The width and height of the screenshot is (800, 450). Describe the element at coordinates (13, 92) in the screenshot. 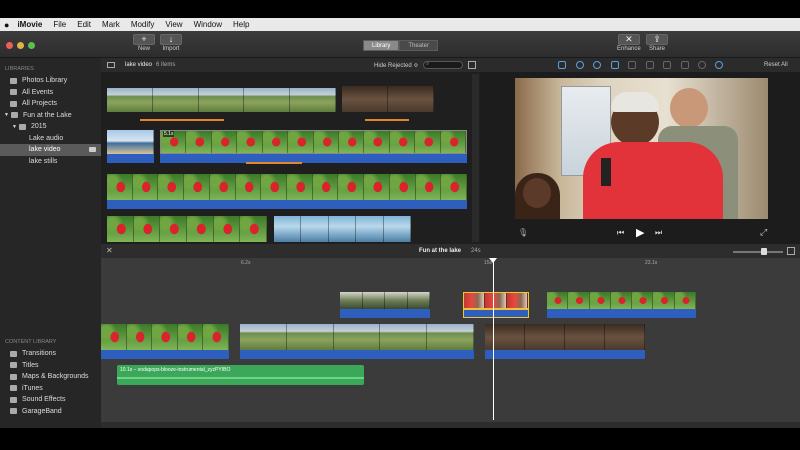

I see `events-icon` at that location.